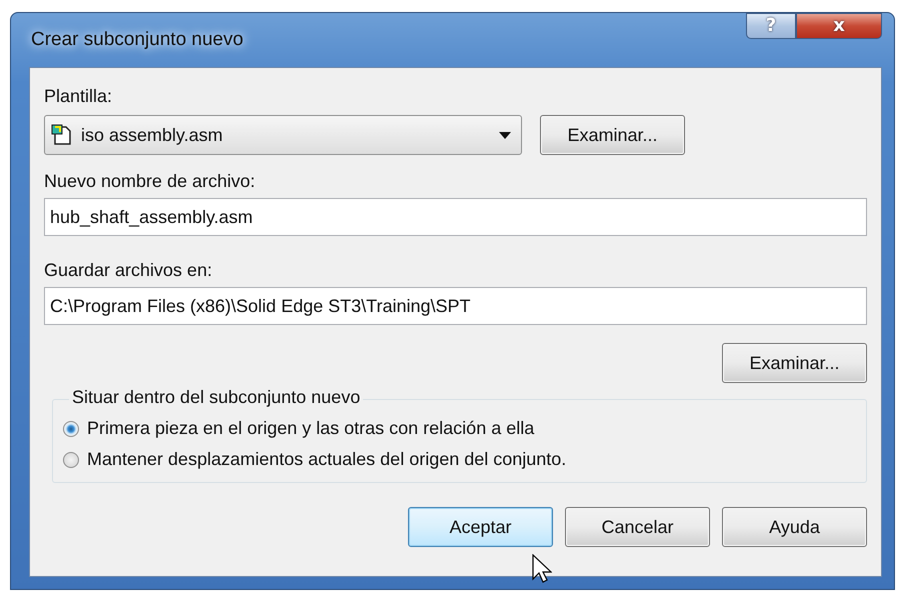 The image size is (905, 603). I want to click on window-title: Crear subconjunto nuevo, so click(137, 40).